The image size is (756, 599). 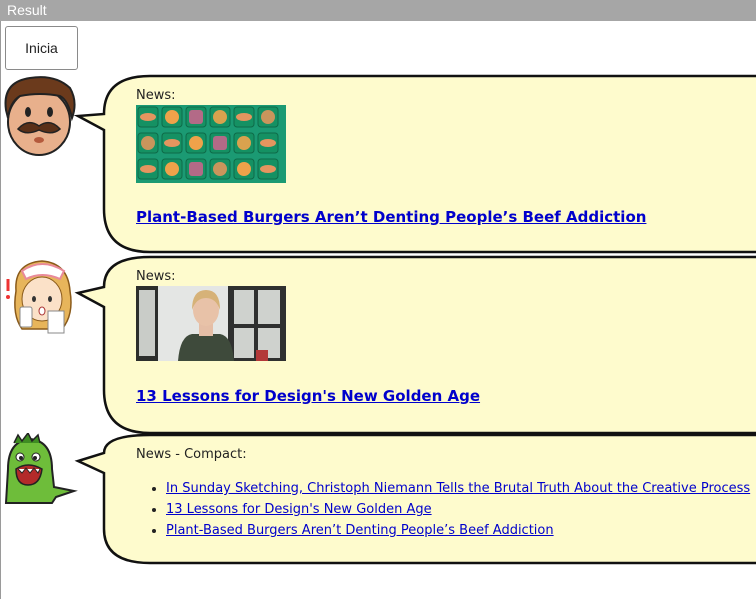 What do you see at coordinates (191, 454) in the screenshot?
I see `news-compact-label: News - Compact:` at bounding box center [191, 454].